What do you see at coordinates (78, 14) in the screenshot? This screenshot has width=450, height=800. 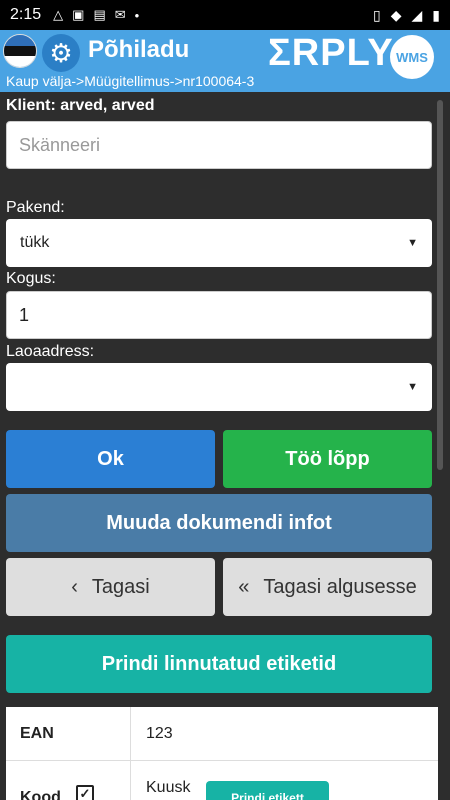 I see `image-icon: ▣` at bounding box center [78, 14].